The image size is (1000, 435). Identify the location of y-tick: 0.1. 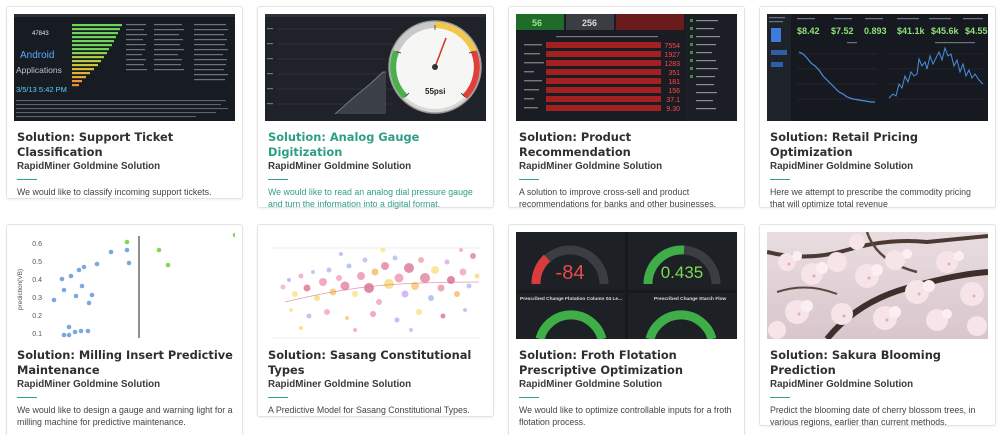
(37, 334).